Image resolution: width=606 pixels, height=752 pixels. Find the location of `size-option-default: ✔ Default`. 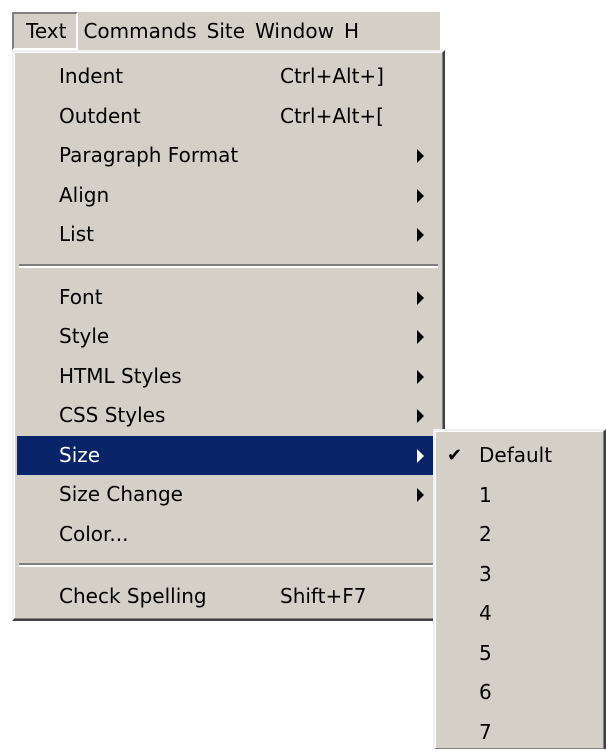

size-option-default: ✔ Default is located at coordinates (519, 456).